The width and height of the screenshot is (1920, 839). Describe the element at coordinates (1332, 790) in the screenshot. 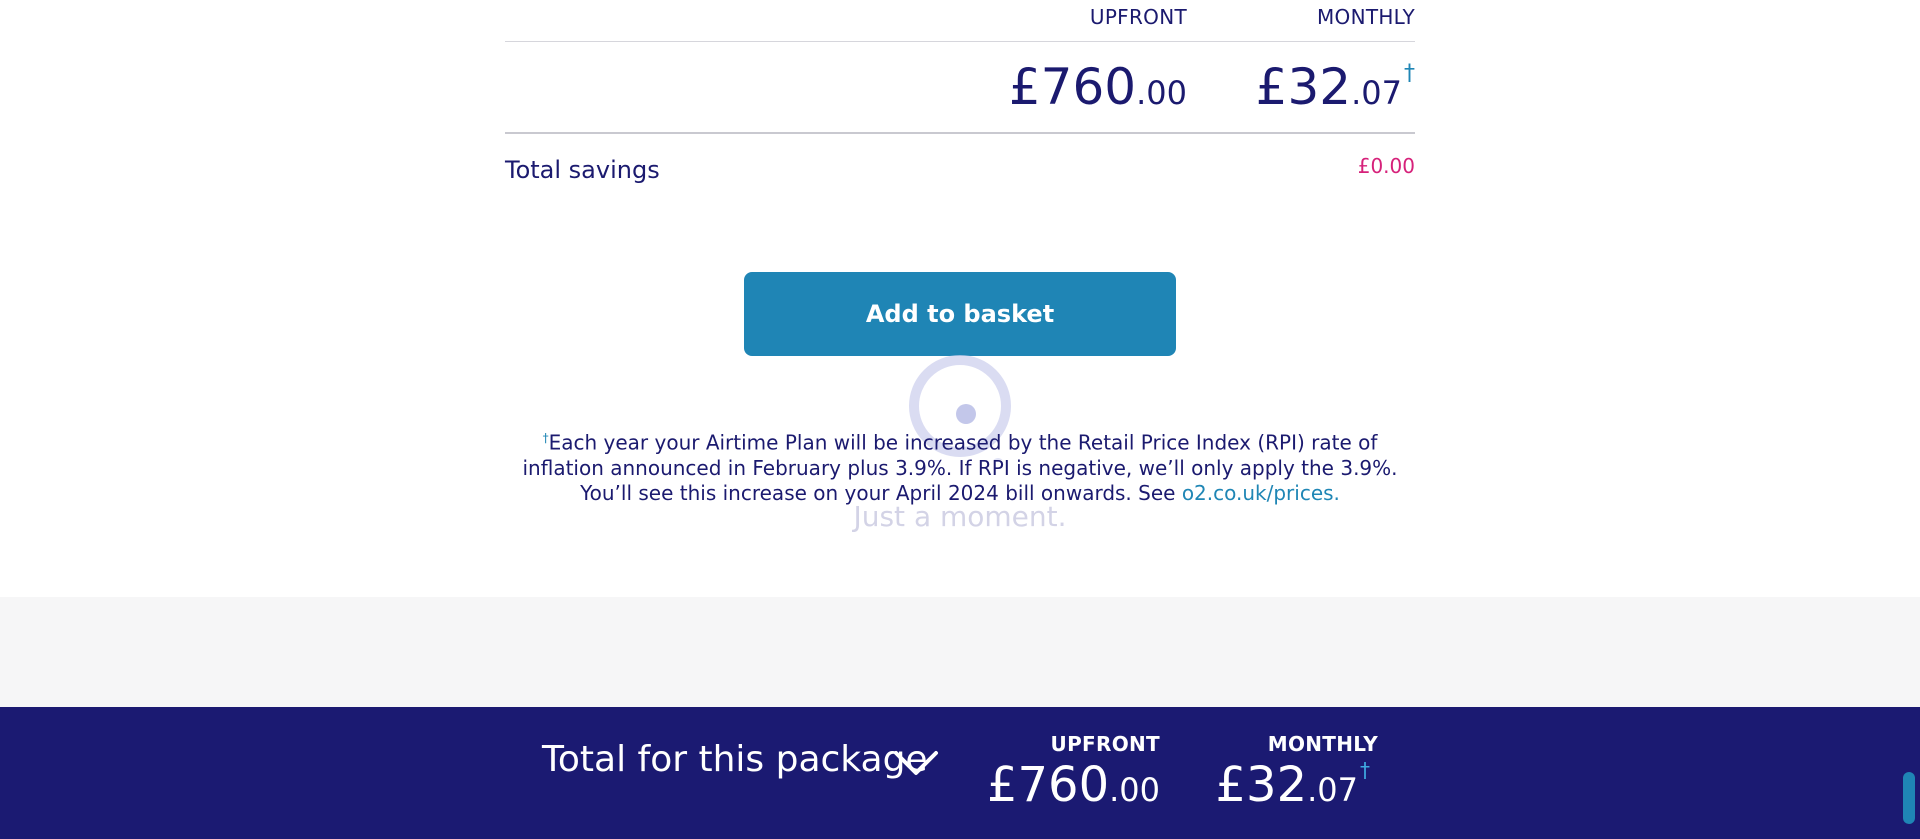

I see `footer-monthly-price-pence: .07` at that location.